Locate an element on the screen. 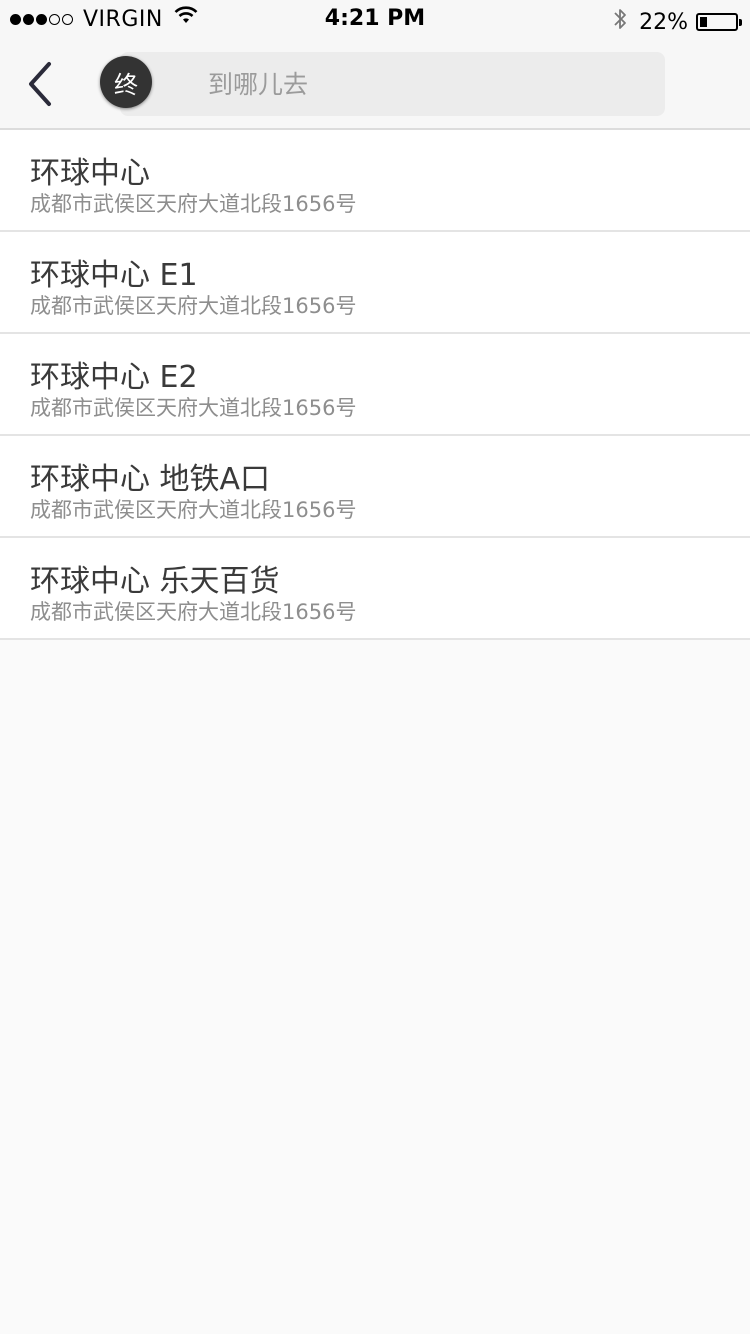  search-input is located at coordinates (428, 84).